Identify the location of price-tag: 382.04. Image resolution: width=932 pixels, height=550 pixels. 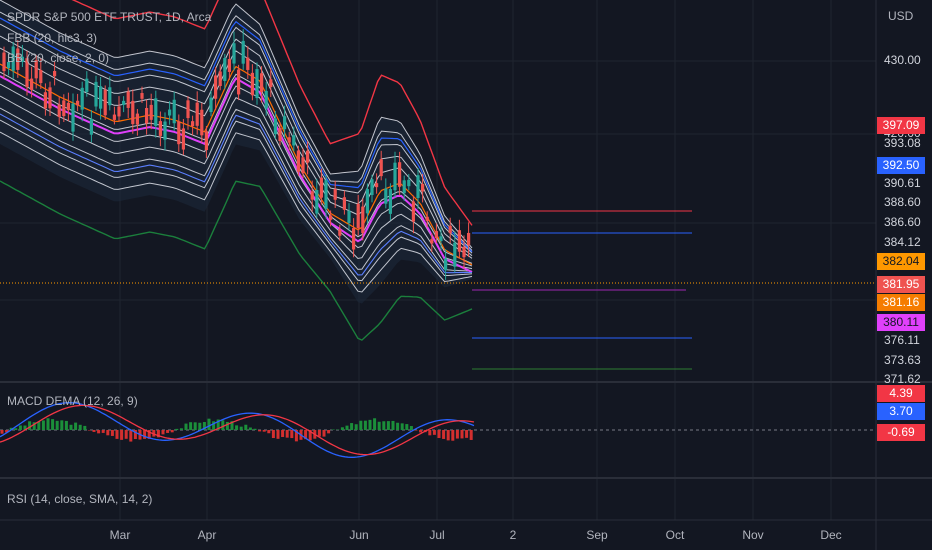
(901, 261).